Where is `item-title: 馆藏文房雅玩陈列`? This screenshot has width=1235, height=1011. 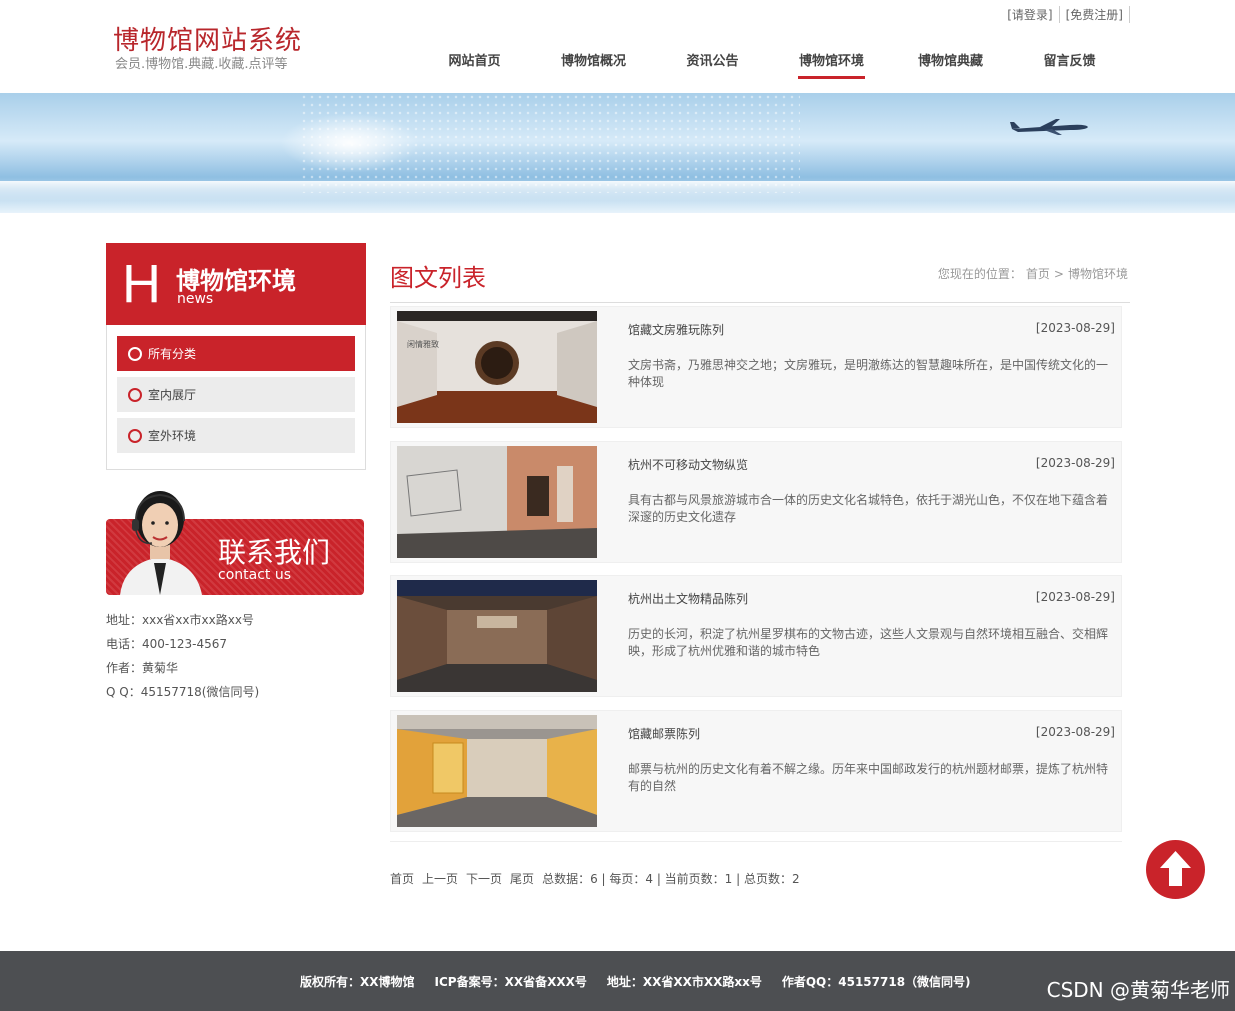 item-title: 馆藏文房雅玩陈列 is located at coordinates (676, 329).